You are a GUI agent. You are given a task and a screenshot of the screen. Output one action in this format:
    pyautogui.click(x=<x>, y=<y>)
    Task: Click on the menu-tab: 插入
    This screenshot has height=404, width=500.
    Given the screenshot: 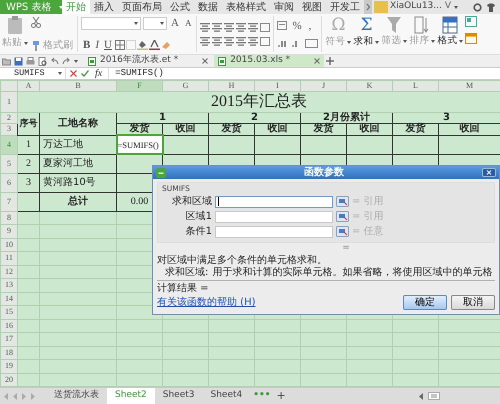 What is the action you would take?
    pyautogui.click(x=104, y=7)
    